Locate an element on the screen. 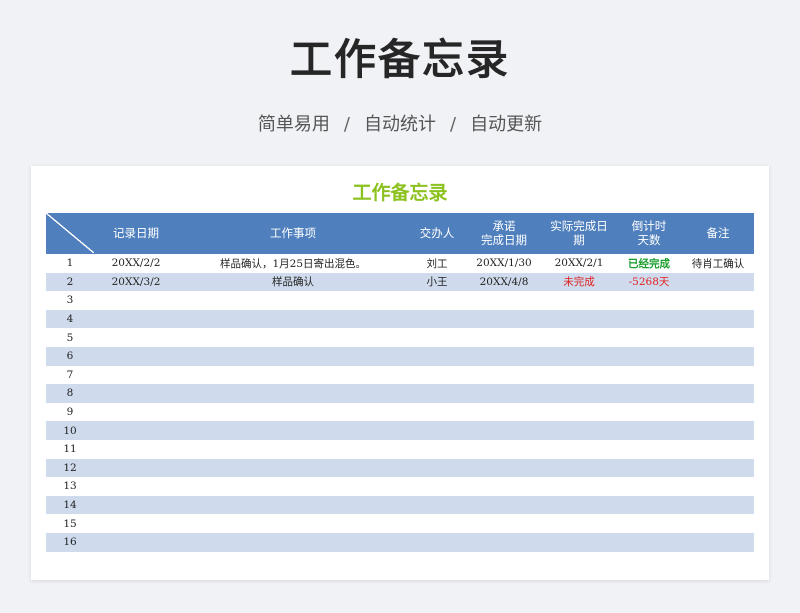  row-number-cell: 1 is located at coordinates (70, 262).